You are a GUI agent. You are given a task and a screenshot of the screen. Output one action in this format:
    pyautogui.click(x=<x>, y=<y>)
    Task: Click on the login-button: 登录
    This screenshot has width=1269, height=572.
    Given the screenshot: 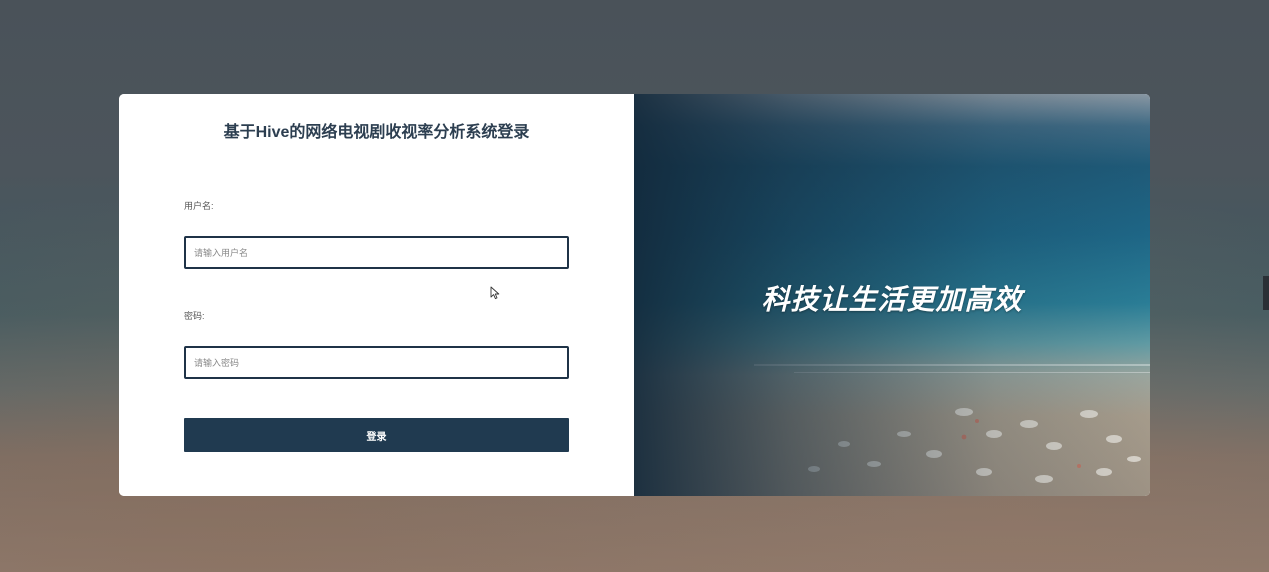 What is the action you would take?
    pyautogui.click(x=376, y=435)
    